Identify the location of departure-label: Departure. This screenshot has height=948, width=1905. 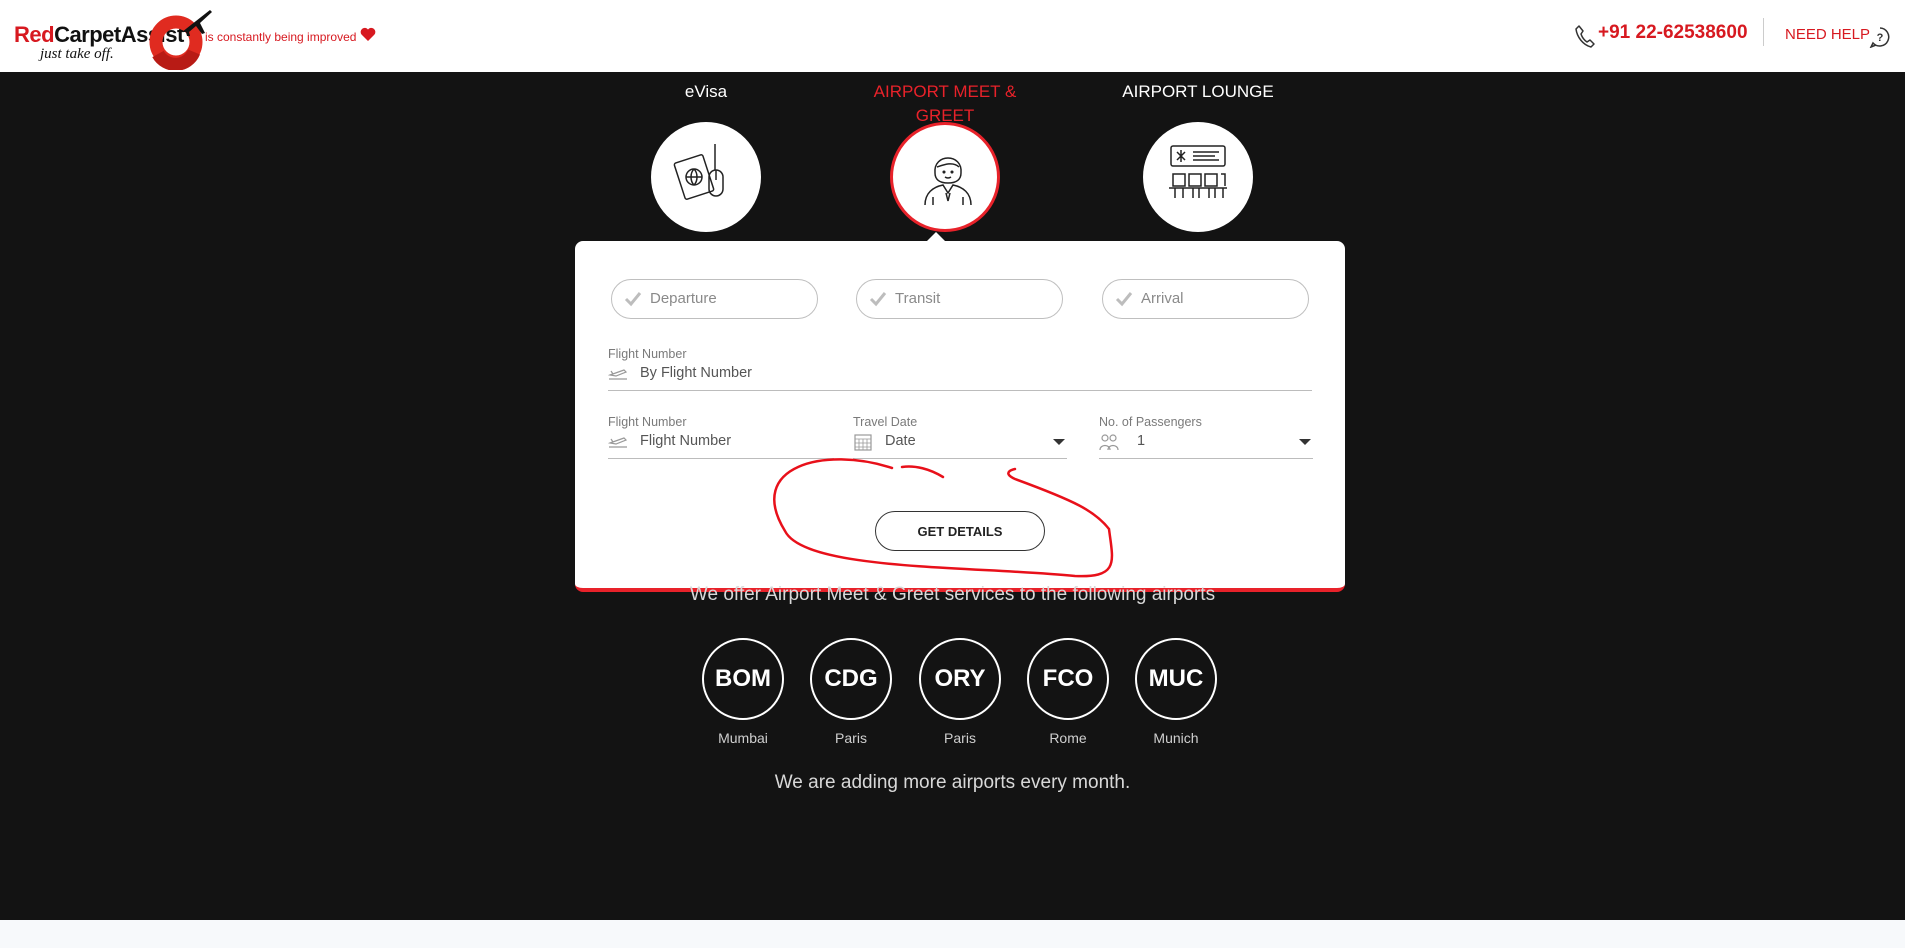
(683, 298).